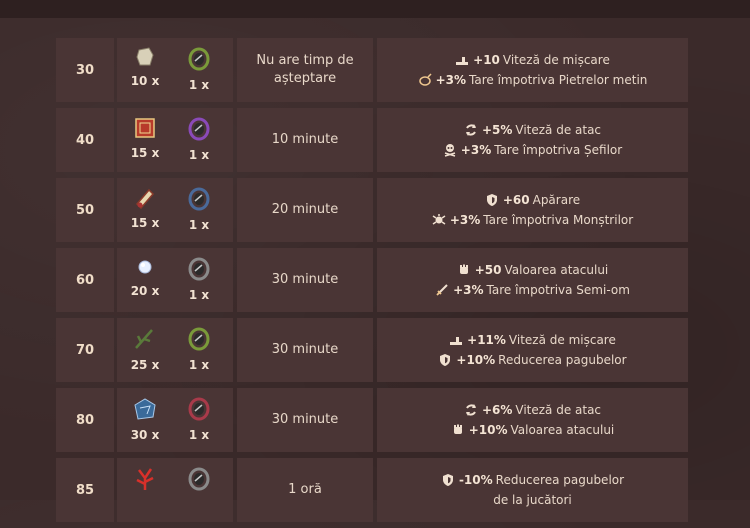  I want to click on required-item: 25 x, so click(145, 350).